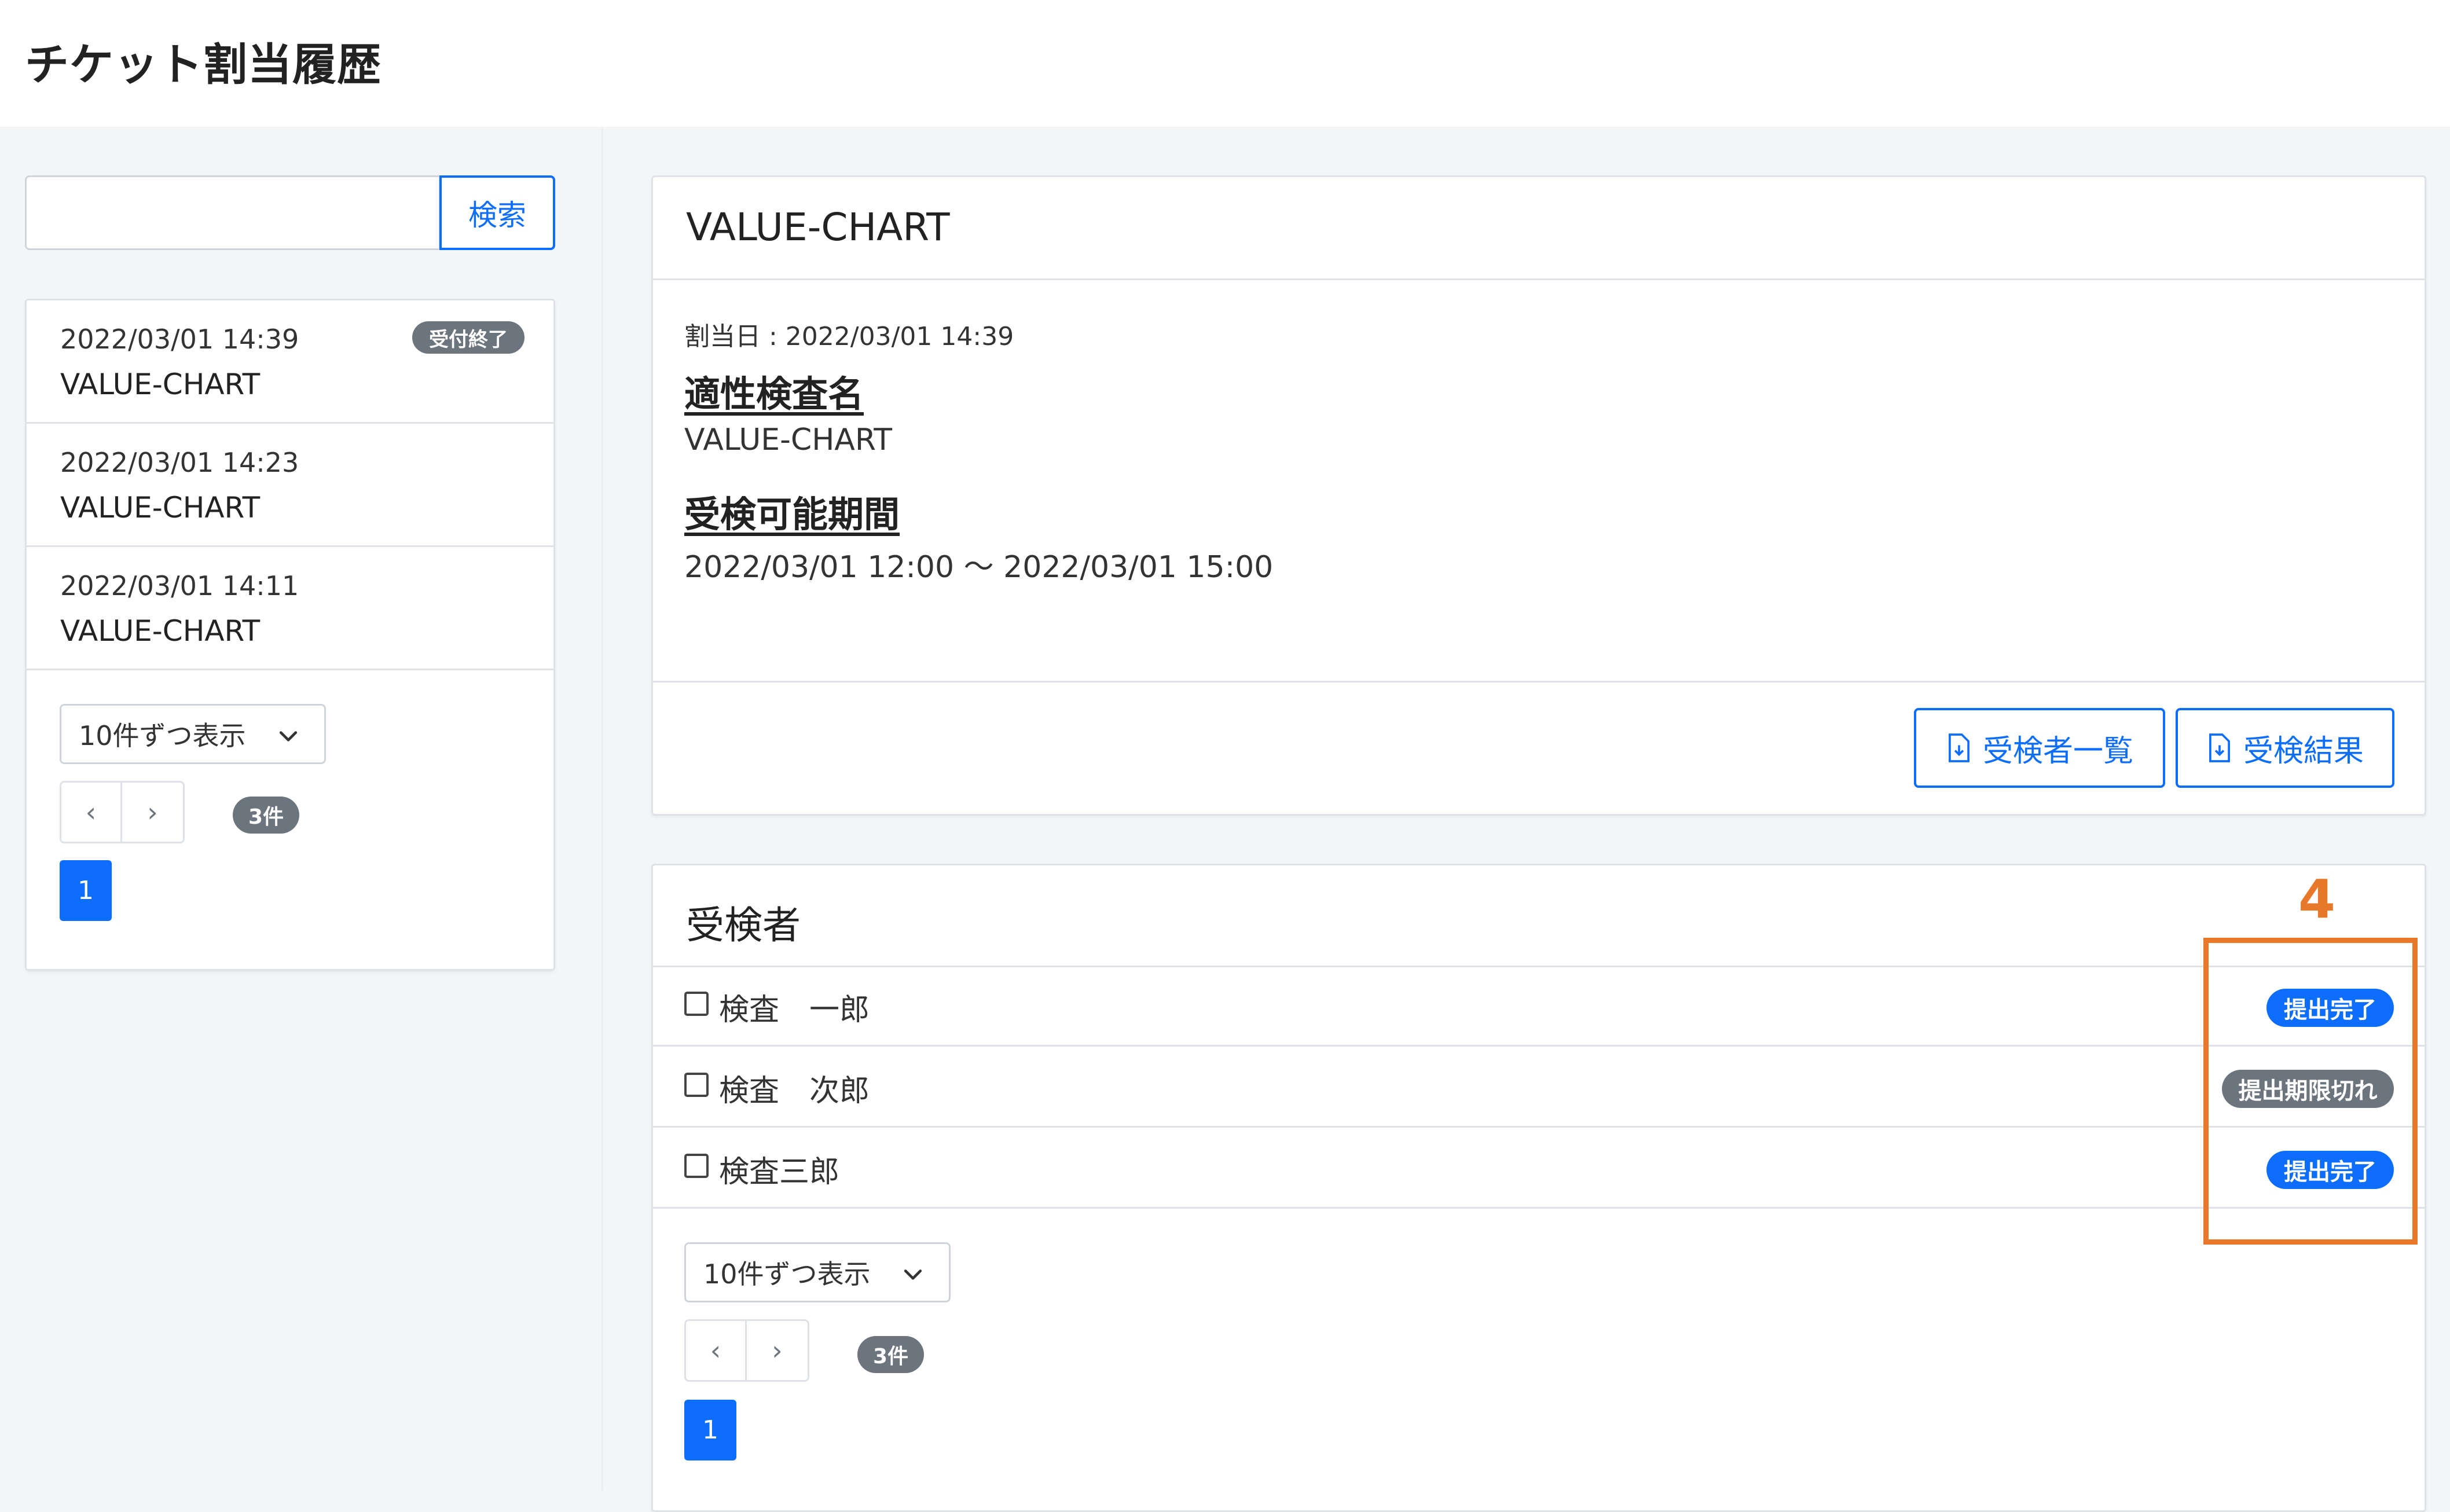 The width and height of the screenshot is (2450, 1512). Describe the element at coordinates (1539, 916) in the screenshot. I see `examinees-card-header: 受検者` at that location.